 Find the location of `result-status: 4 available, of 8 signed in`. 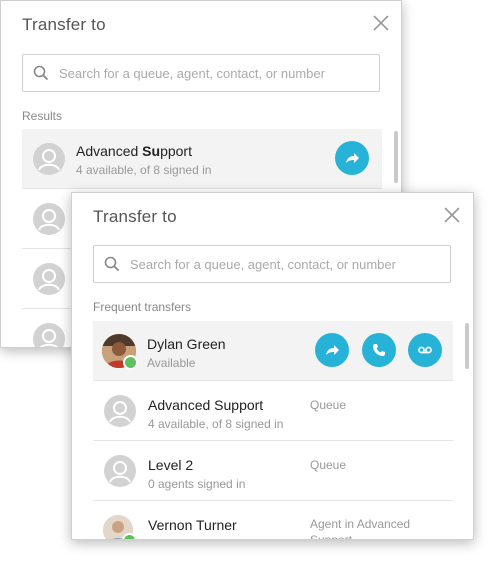

result-status: 4 available, of 8 signed in is located at coordinates (144, 170).